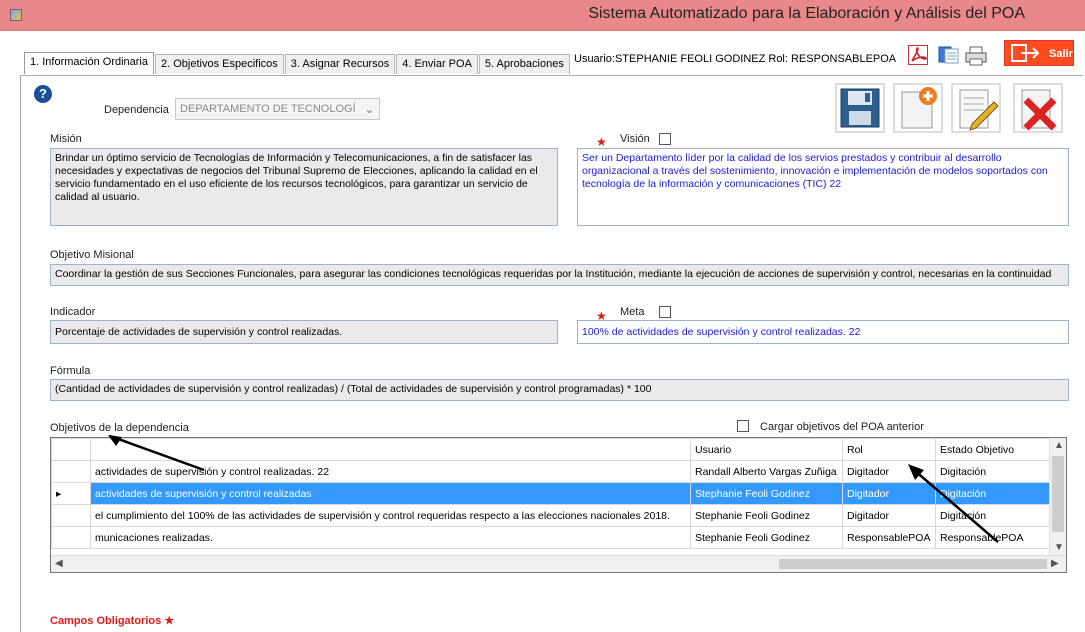  What do you see at coordinates (1055, 563) in the screenshot?
I see `scroll-right-icon: ▶` at bounding box center [1055, 563].